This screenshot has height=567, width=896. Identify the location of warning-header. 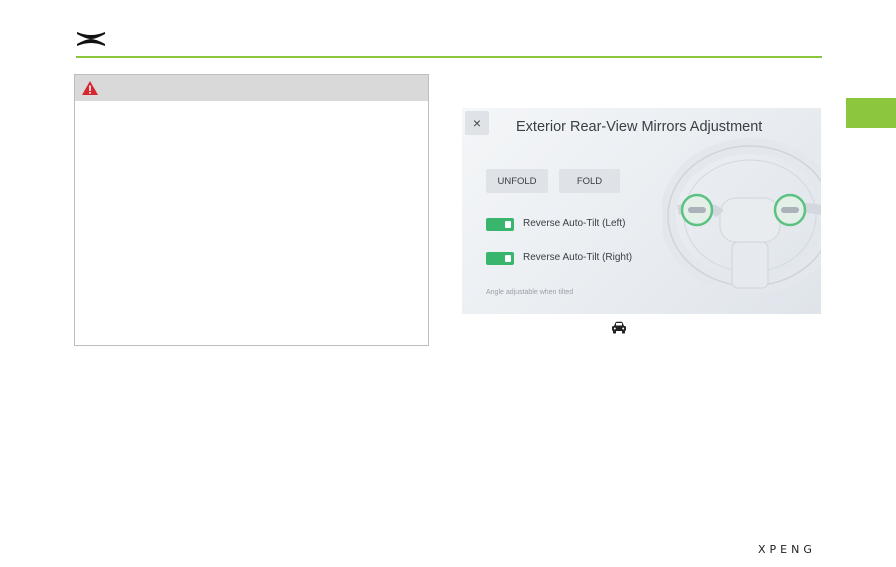
(251, 88).